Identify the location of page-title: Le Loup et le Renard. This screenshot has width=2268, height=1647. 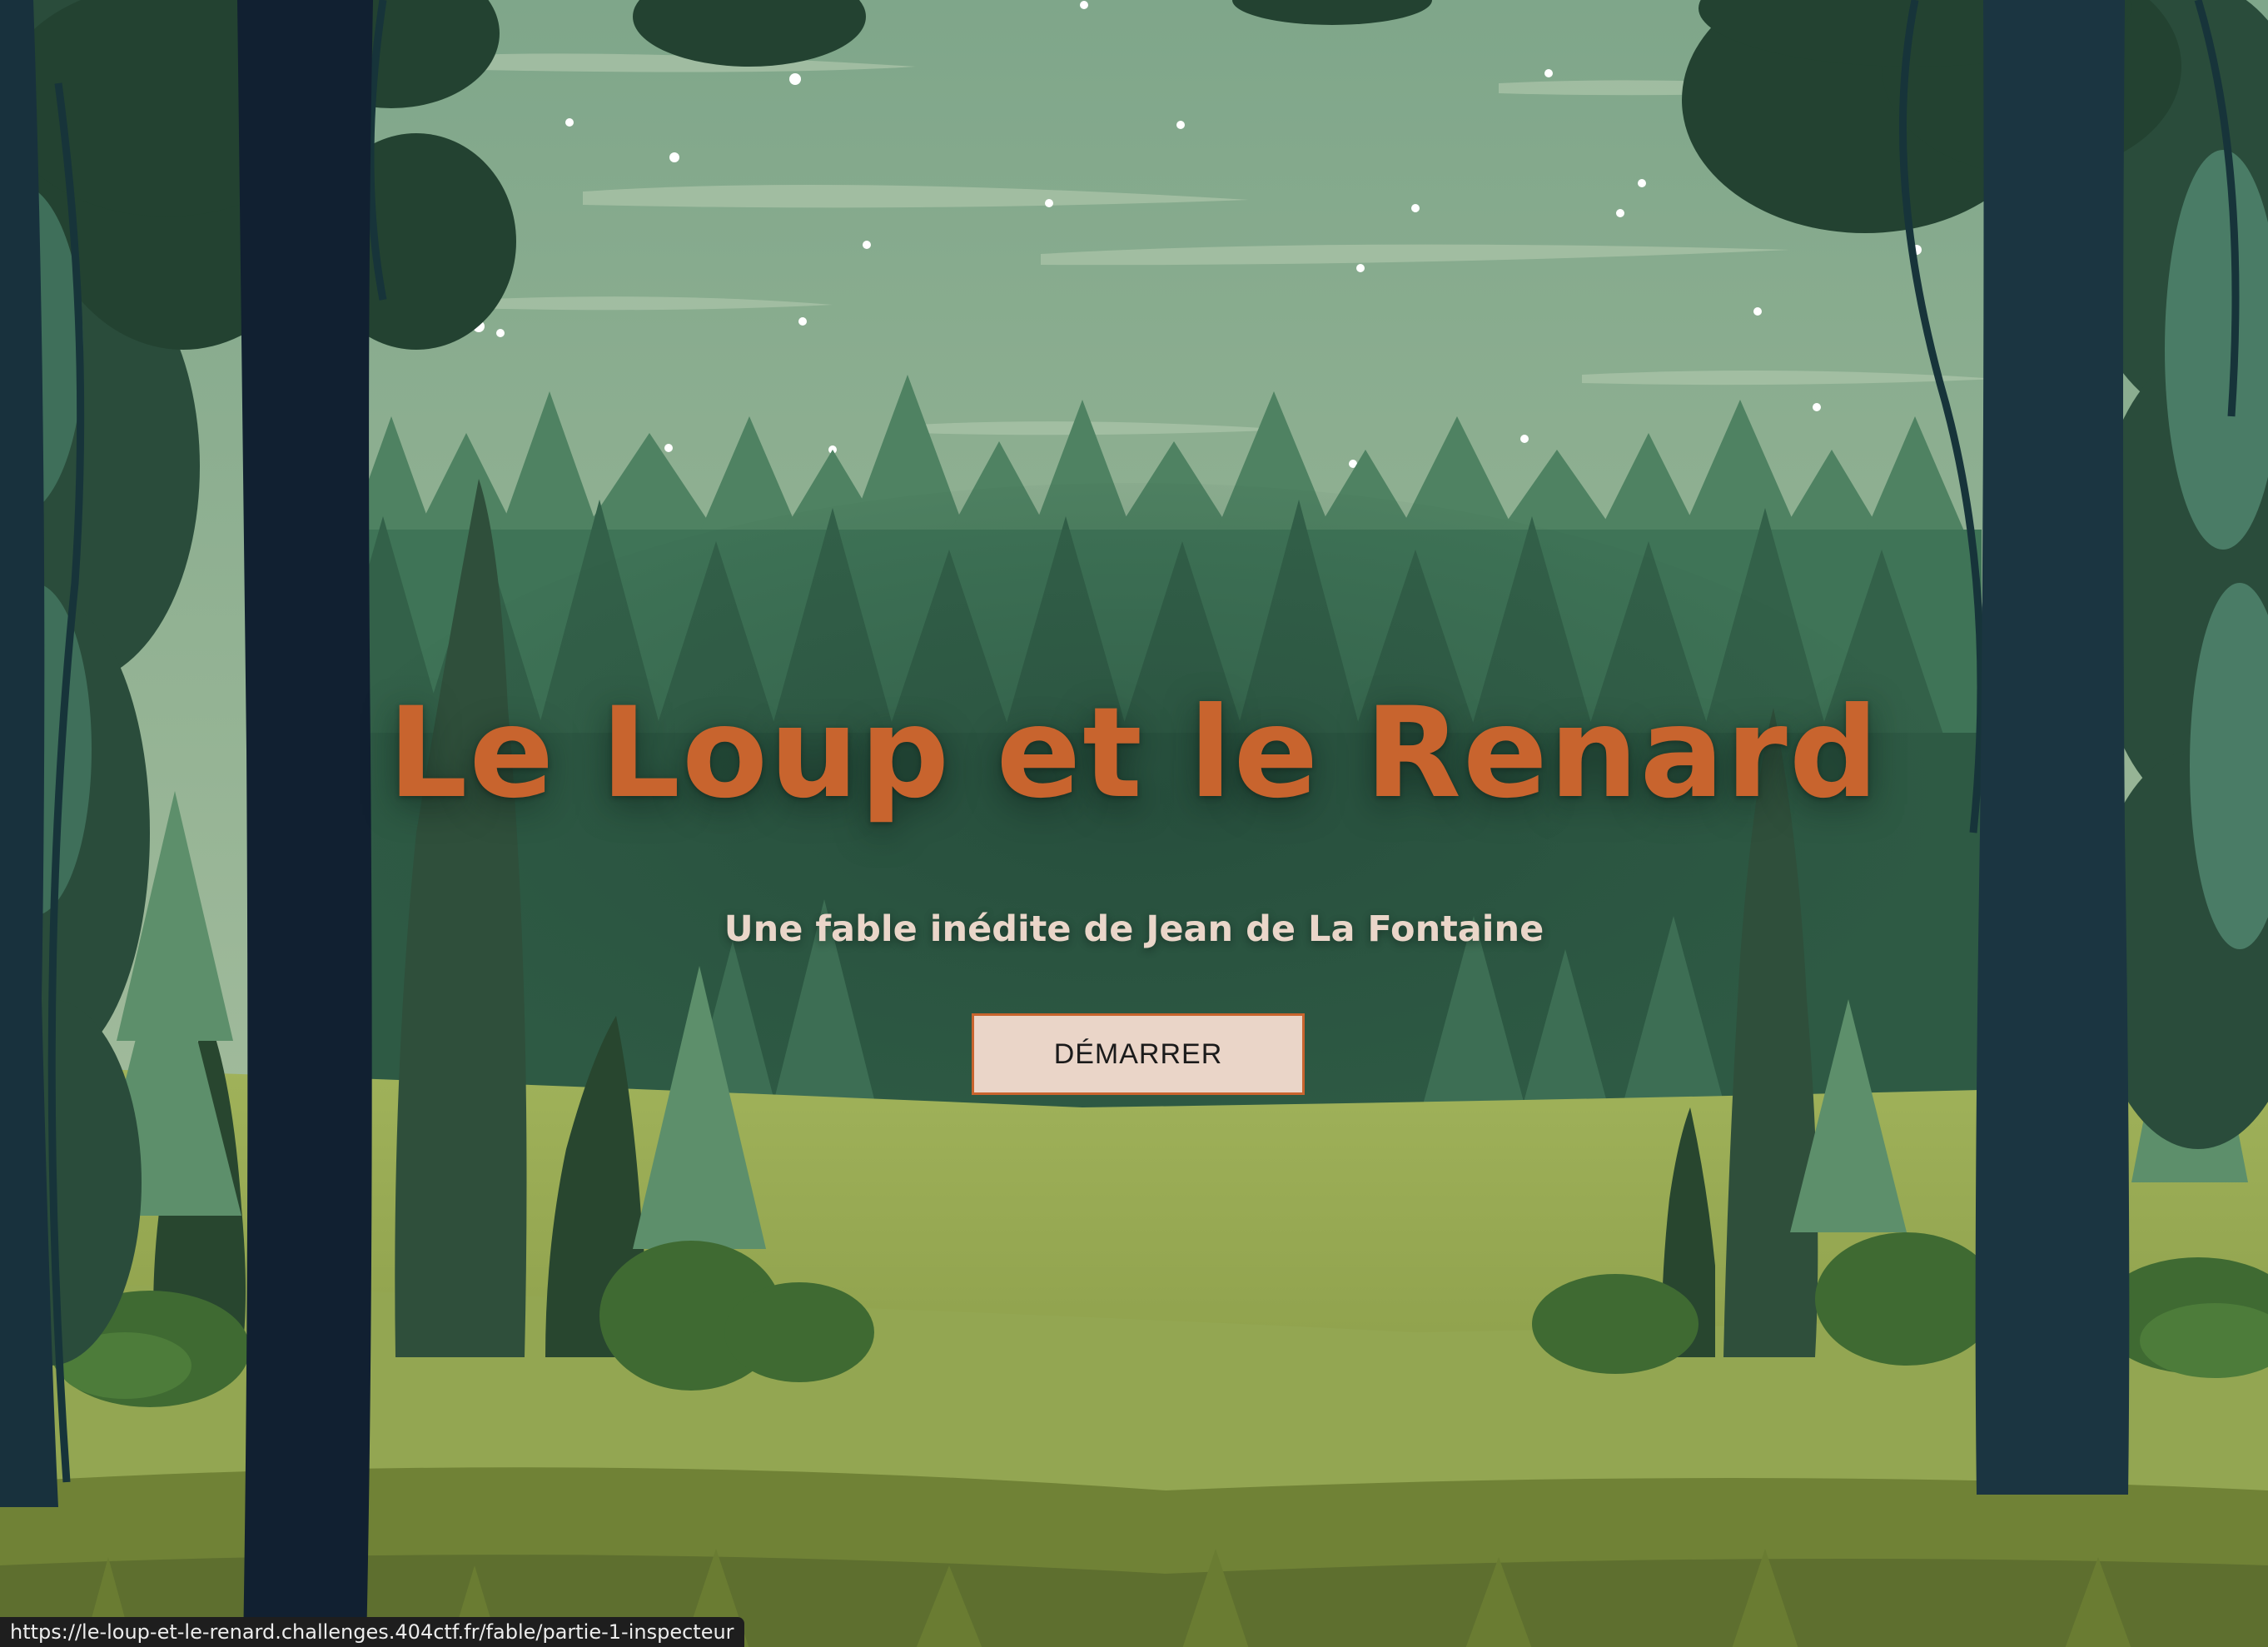
(1134, 753).